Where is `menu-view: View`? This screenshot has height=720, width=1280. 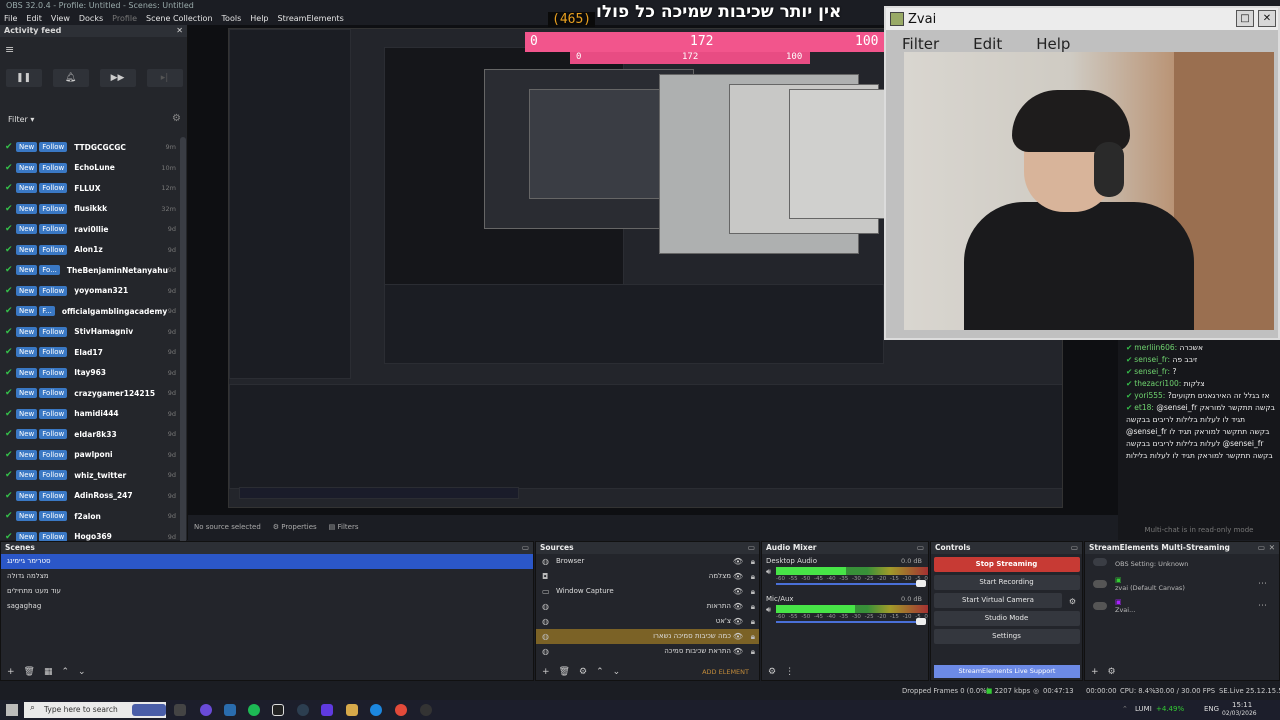 menu-view: View is located at coordinates (60, 18).